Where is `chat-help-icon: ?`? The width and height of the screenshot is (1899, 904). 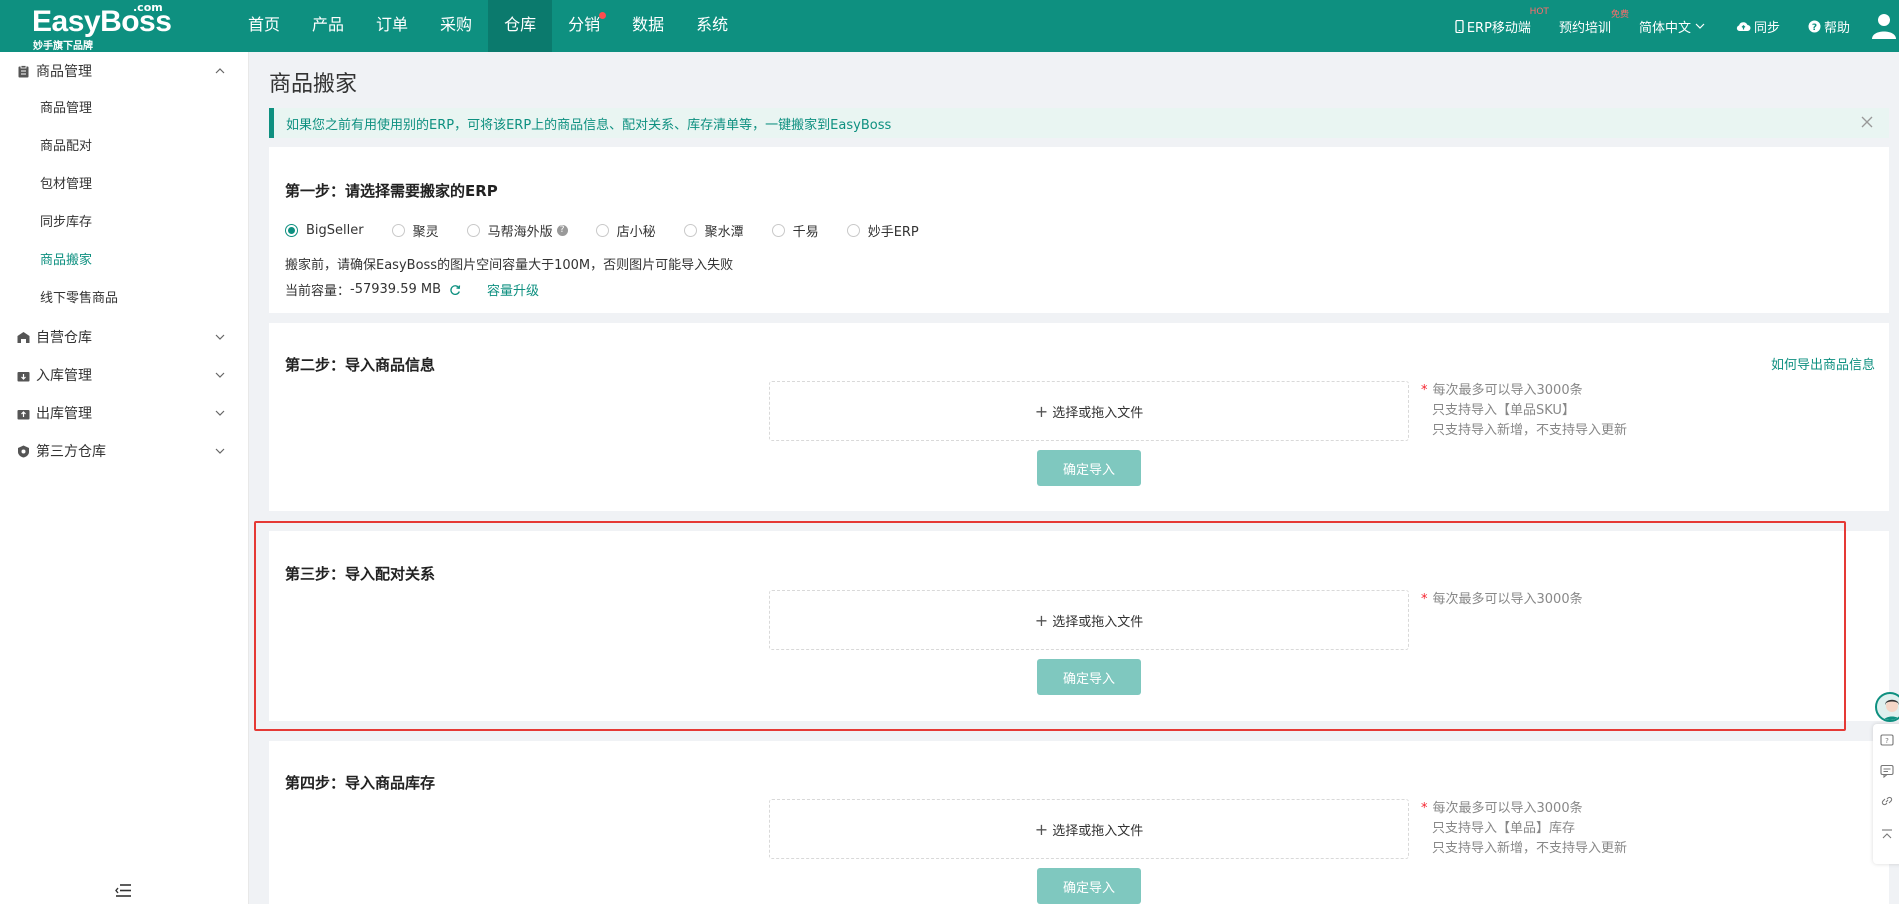 chat-help-icon: ? is located at coordinates (1887, 741).